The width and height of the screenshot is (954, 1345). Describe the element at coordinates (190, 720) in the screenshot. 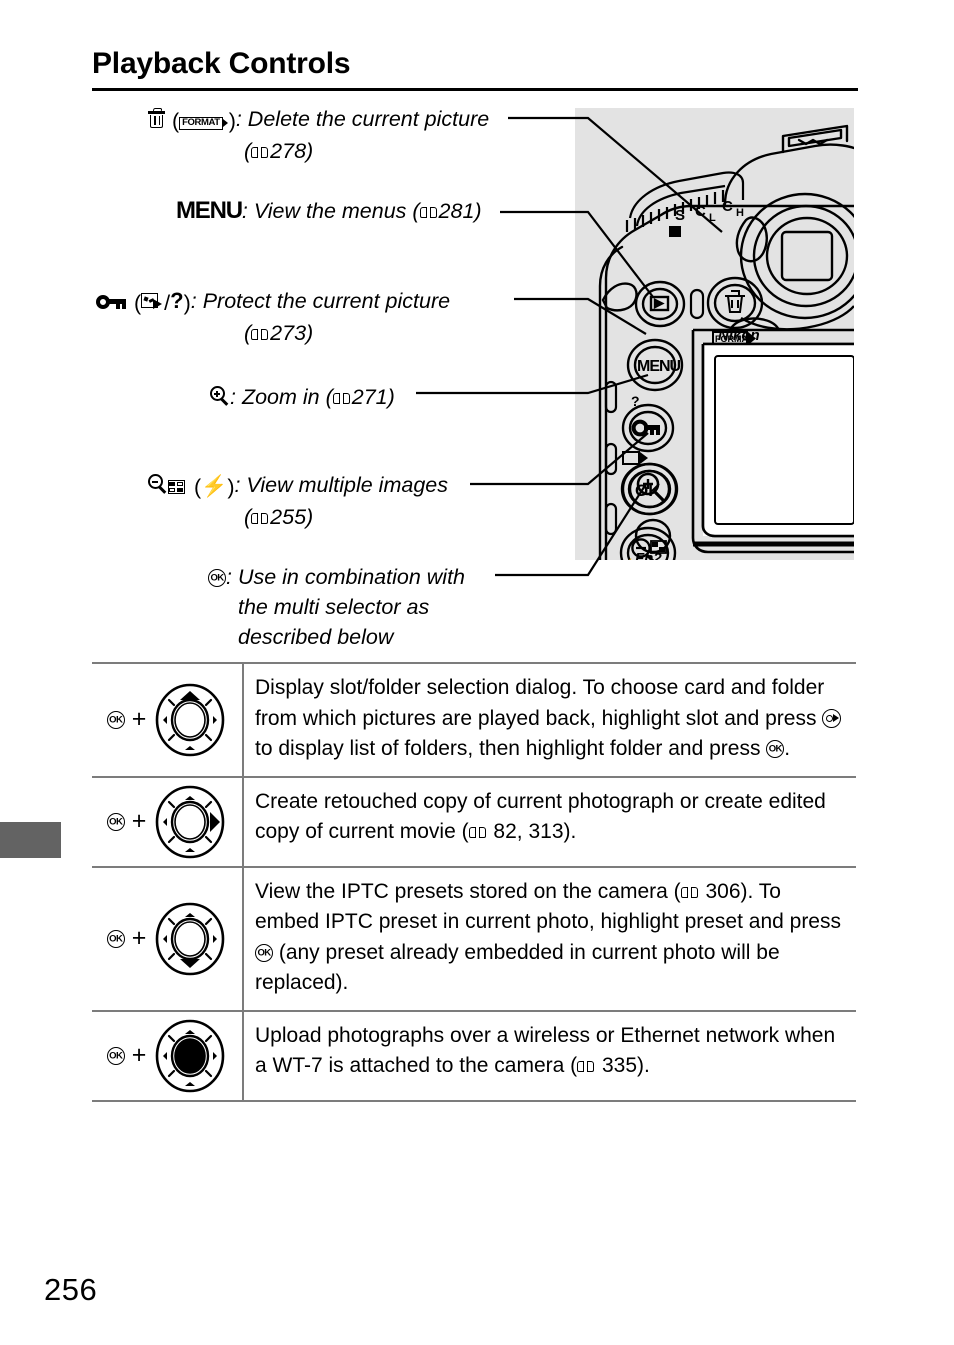

I see `multi-selector-up-icon` at that location.